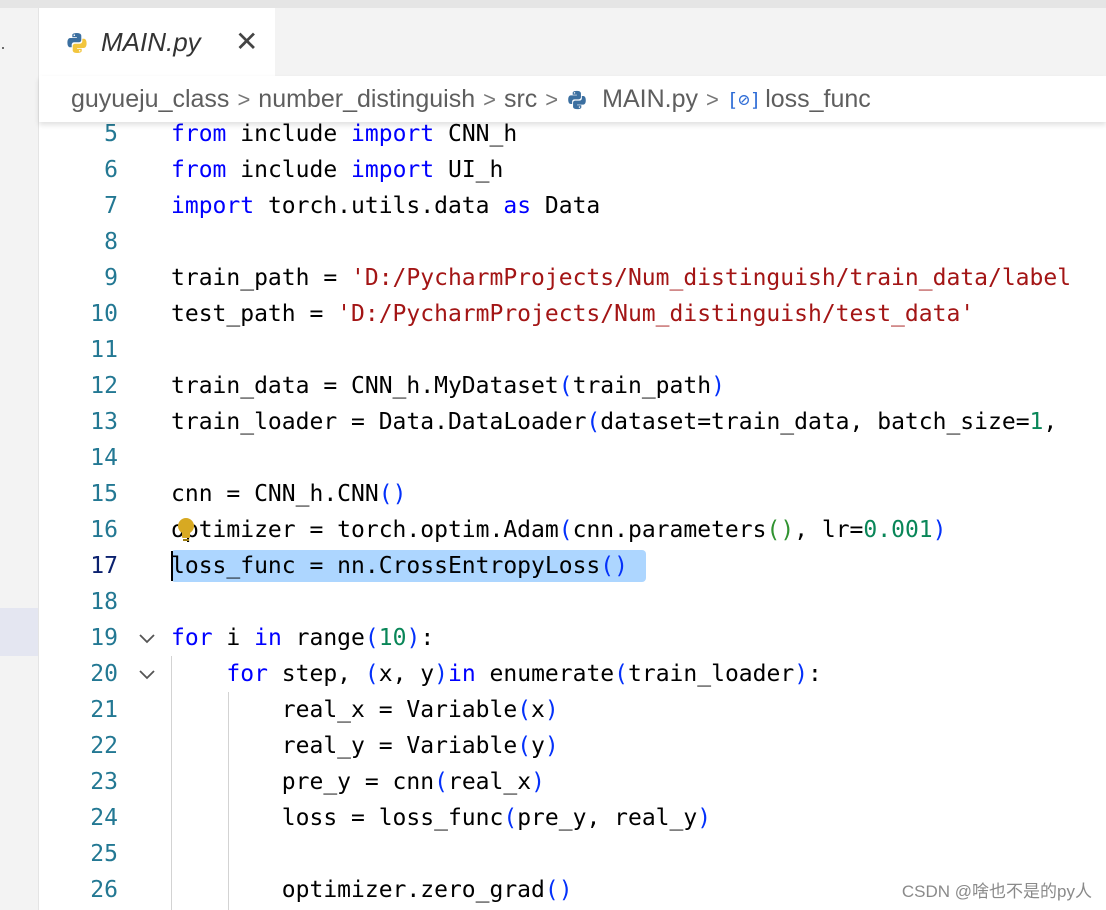  What do you see at coordinates (572, 494) in the screenshot?
I see `code-line-15: 15 cnn = CNN_h.CNN()` at bounding box center [572, 494].